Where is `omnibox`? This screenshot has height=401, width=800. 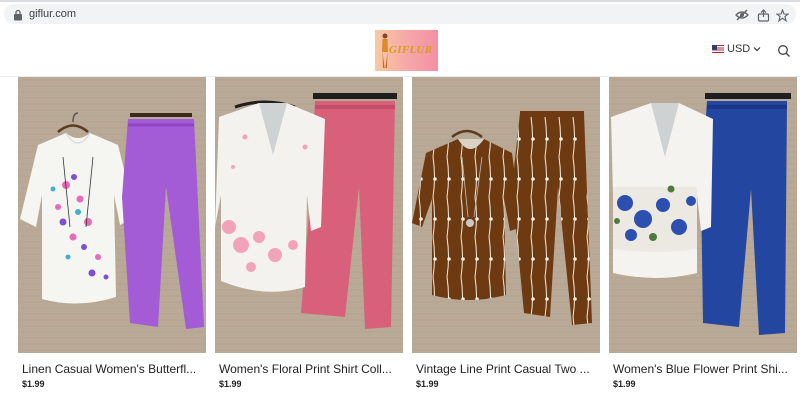 omnibox is located at coordinates (400, 14).